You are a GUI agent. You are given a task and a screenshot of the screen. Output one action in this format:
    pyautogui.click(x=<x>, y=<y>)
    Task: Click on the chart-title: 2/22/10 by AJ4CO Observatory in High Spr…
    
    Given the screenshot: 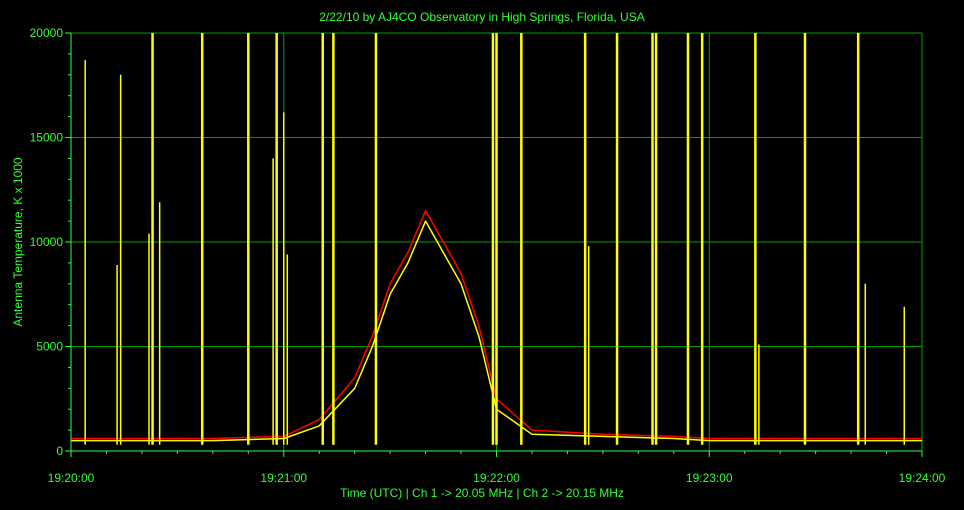 What is the action you would take?
    pyautogui.click(x=482, y=17)
    